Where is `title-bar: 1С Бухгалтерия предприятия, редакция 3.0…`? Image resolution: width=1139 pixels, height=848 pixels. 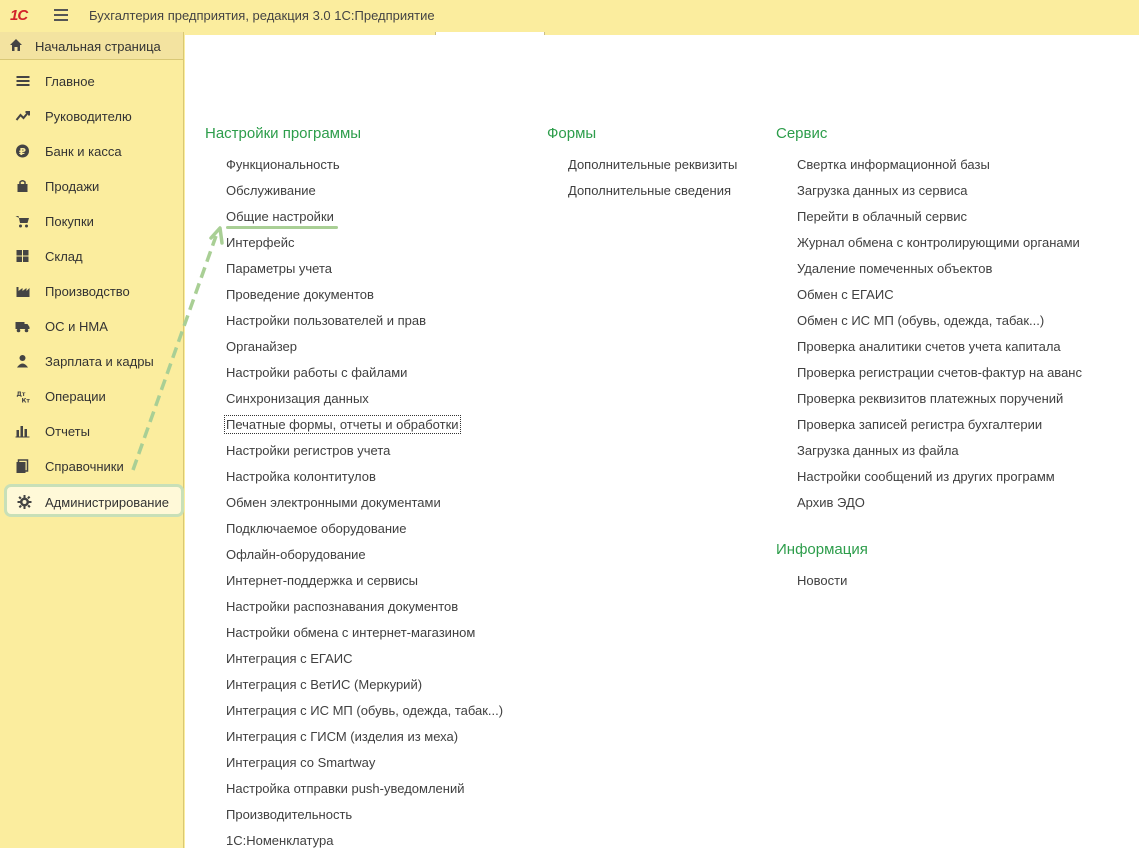 title-bar: 1С Бухгалтерия предприятия, редакция 3.0… is located at coordinates (569, 16).